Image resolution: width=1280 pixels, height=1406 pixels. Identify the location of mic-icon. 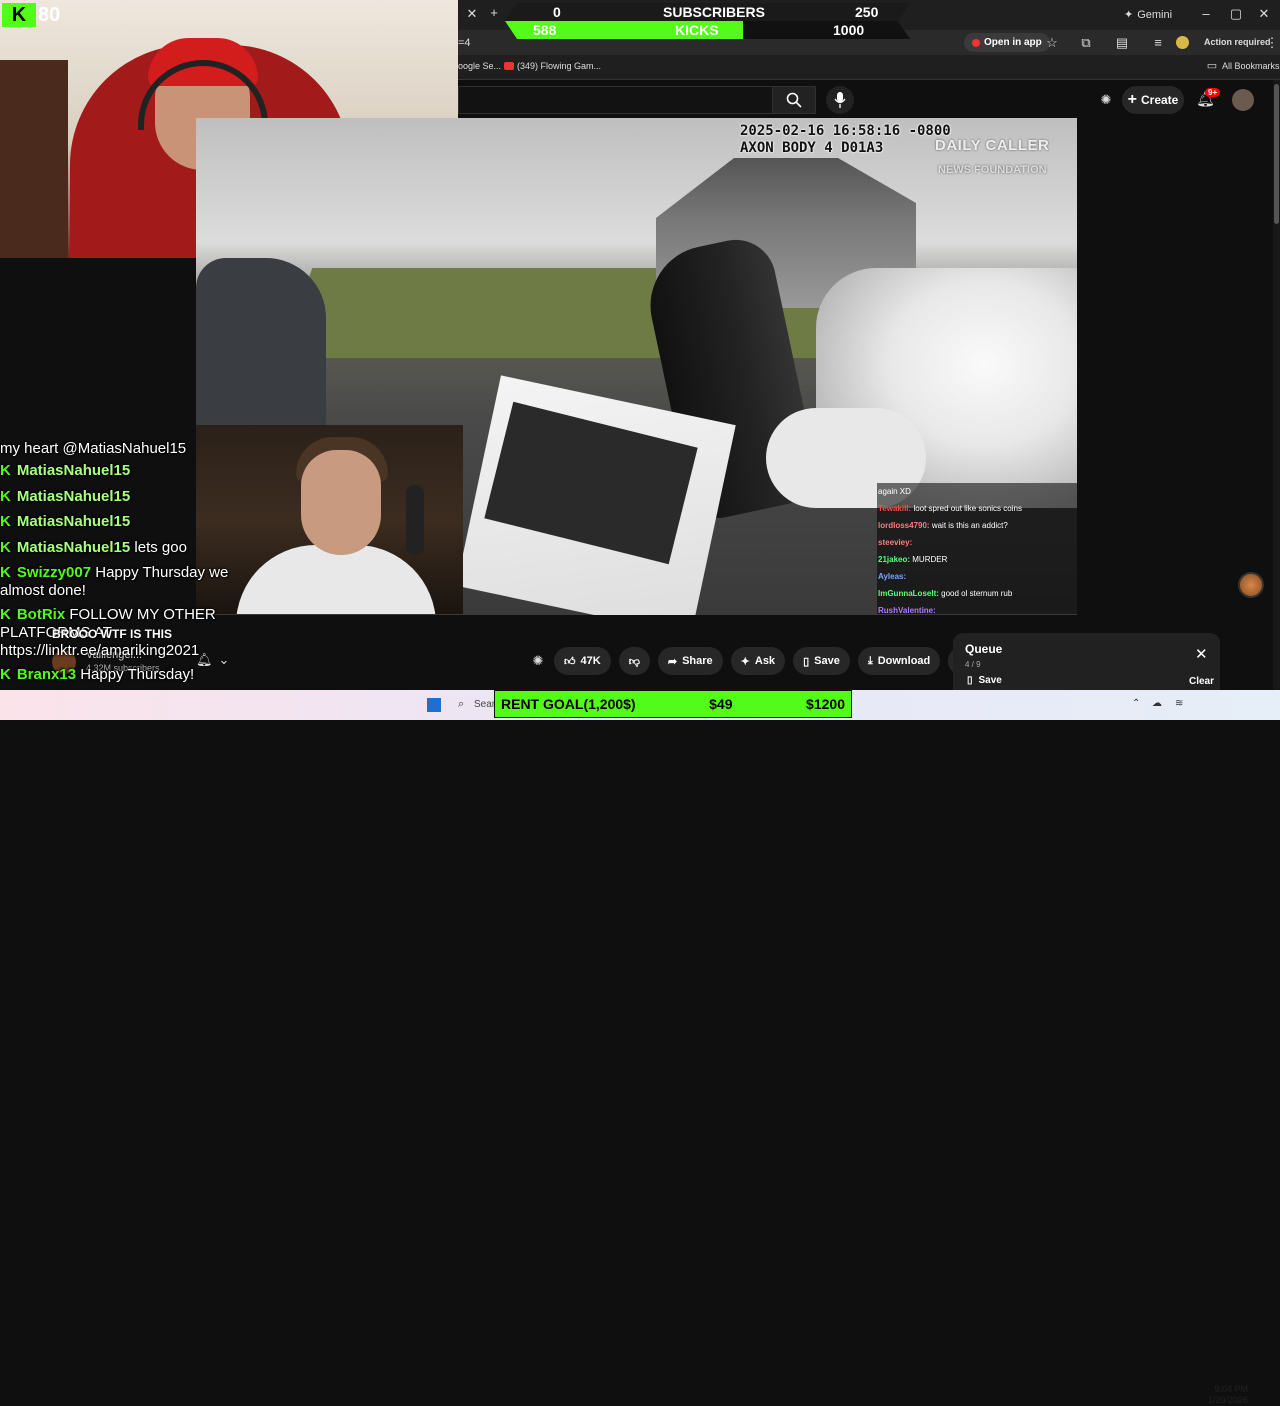
(840, 100).